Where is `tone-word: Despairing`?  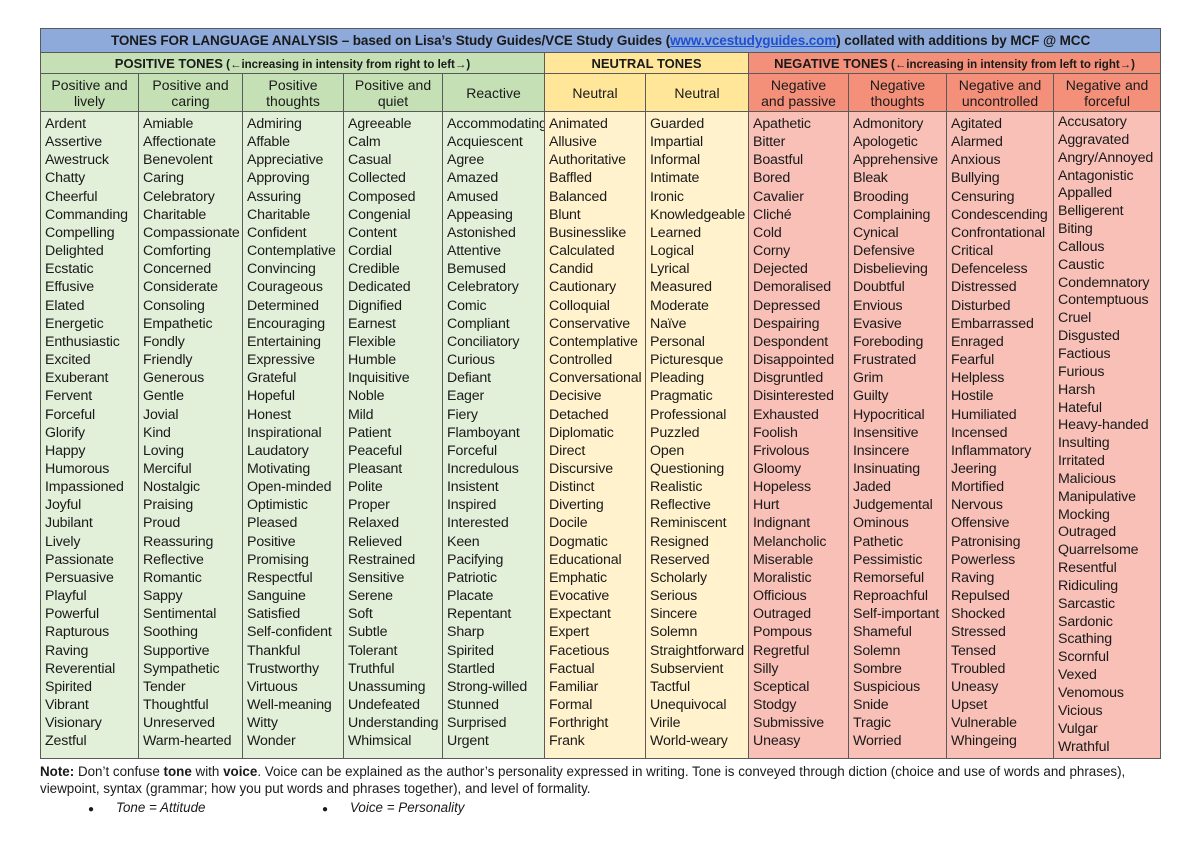
tone-word: Despairing is located at coordinates (786, 323).